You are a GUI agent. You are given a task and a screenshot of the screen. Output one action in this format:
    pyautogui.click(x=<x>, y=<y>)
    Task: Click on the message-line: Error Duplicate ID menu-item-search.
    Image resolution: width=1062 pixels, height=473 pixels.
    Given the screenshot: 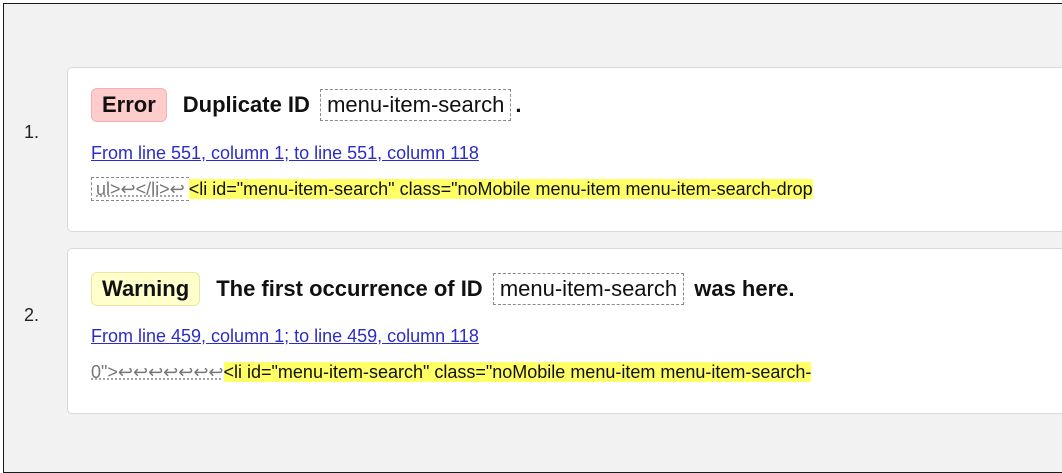 What is the action you would take?
    pyautogui.click(x=306, y=105)
    